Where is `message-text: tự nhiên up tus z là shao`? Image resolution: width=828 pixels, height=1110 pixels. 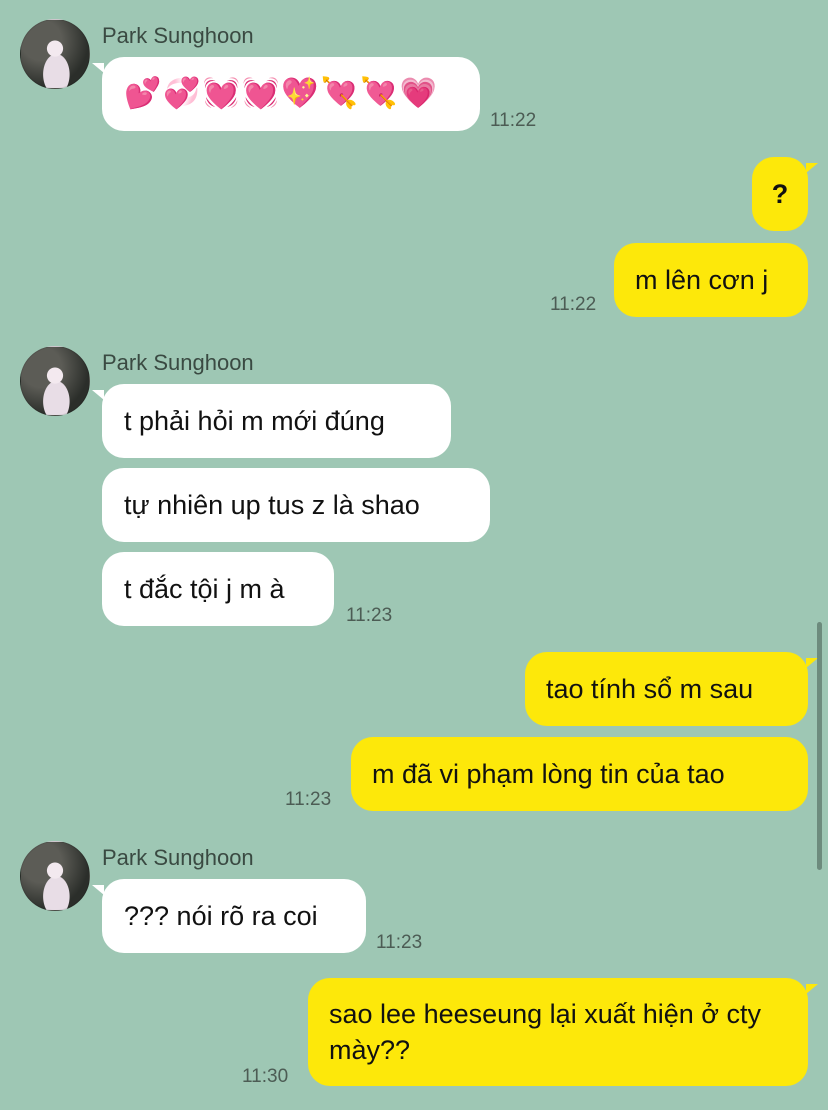
message-text: tự nhiên up tus z là shao is located at coordinates (272, 505).